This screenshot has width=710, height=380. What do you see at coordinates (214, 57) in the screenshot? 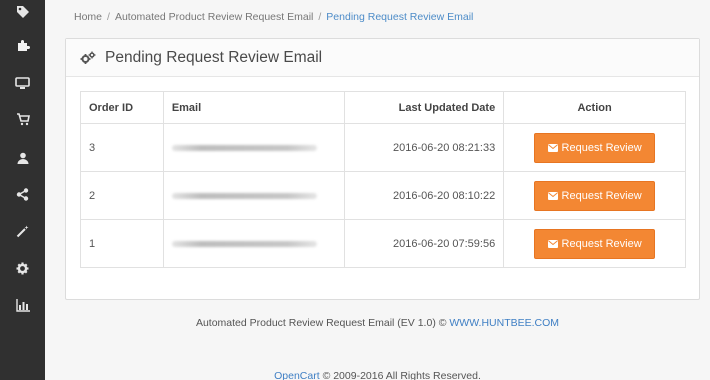
I see `panel-title: Pending Request Review Email` at bounding box center [214, 57].